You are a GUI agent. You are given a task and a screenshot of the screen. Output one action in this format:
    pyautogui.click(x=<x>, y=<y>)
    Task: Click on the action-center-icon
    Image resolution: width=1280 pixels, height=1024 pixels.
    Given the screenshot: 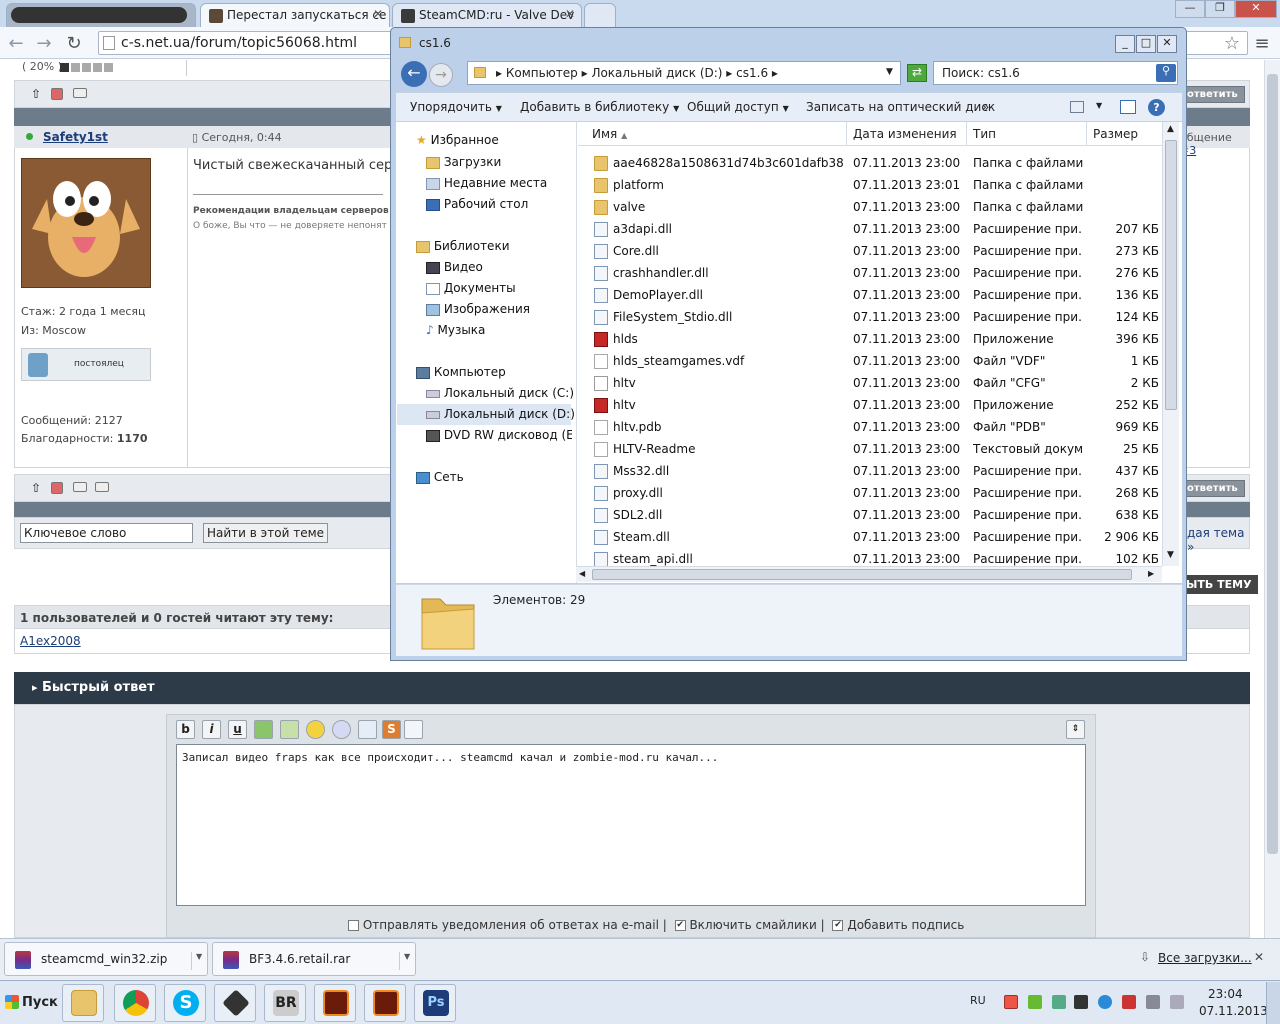 What is the action you would take?
    pyautogui.click(x=1129, y=1002)
    